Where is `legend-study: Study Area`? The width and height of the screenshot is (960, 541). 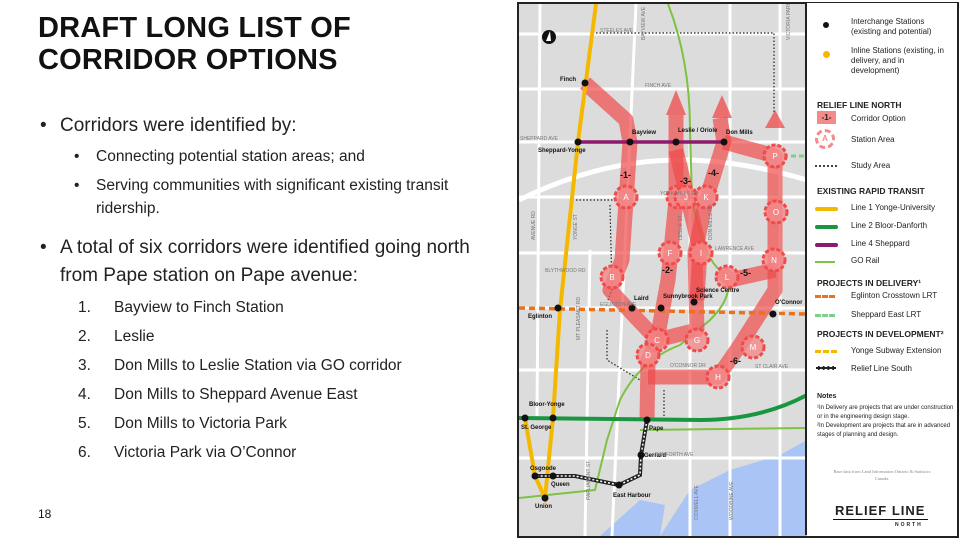
legend-study: Study Area is located at coordinates (871, 165).